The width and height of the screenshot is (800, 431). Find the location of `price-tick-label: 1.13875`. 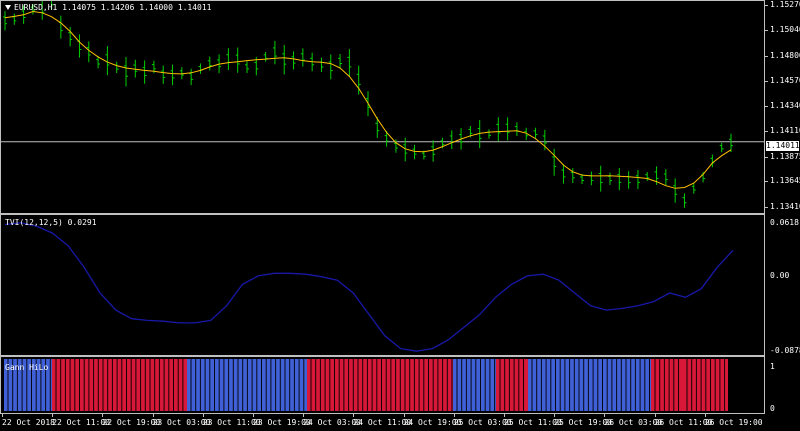

price-tick-label: 1.13875 is located at coordinates (785, 156).